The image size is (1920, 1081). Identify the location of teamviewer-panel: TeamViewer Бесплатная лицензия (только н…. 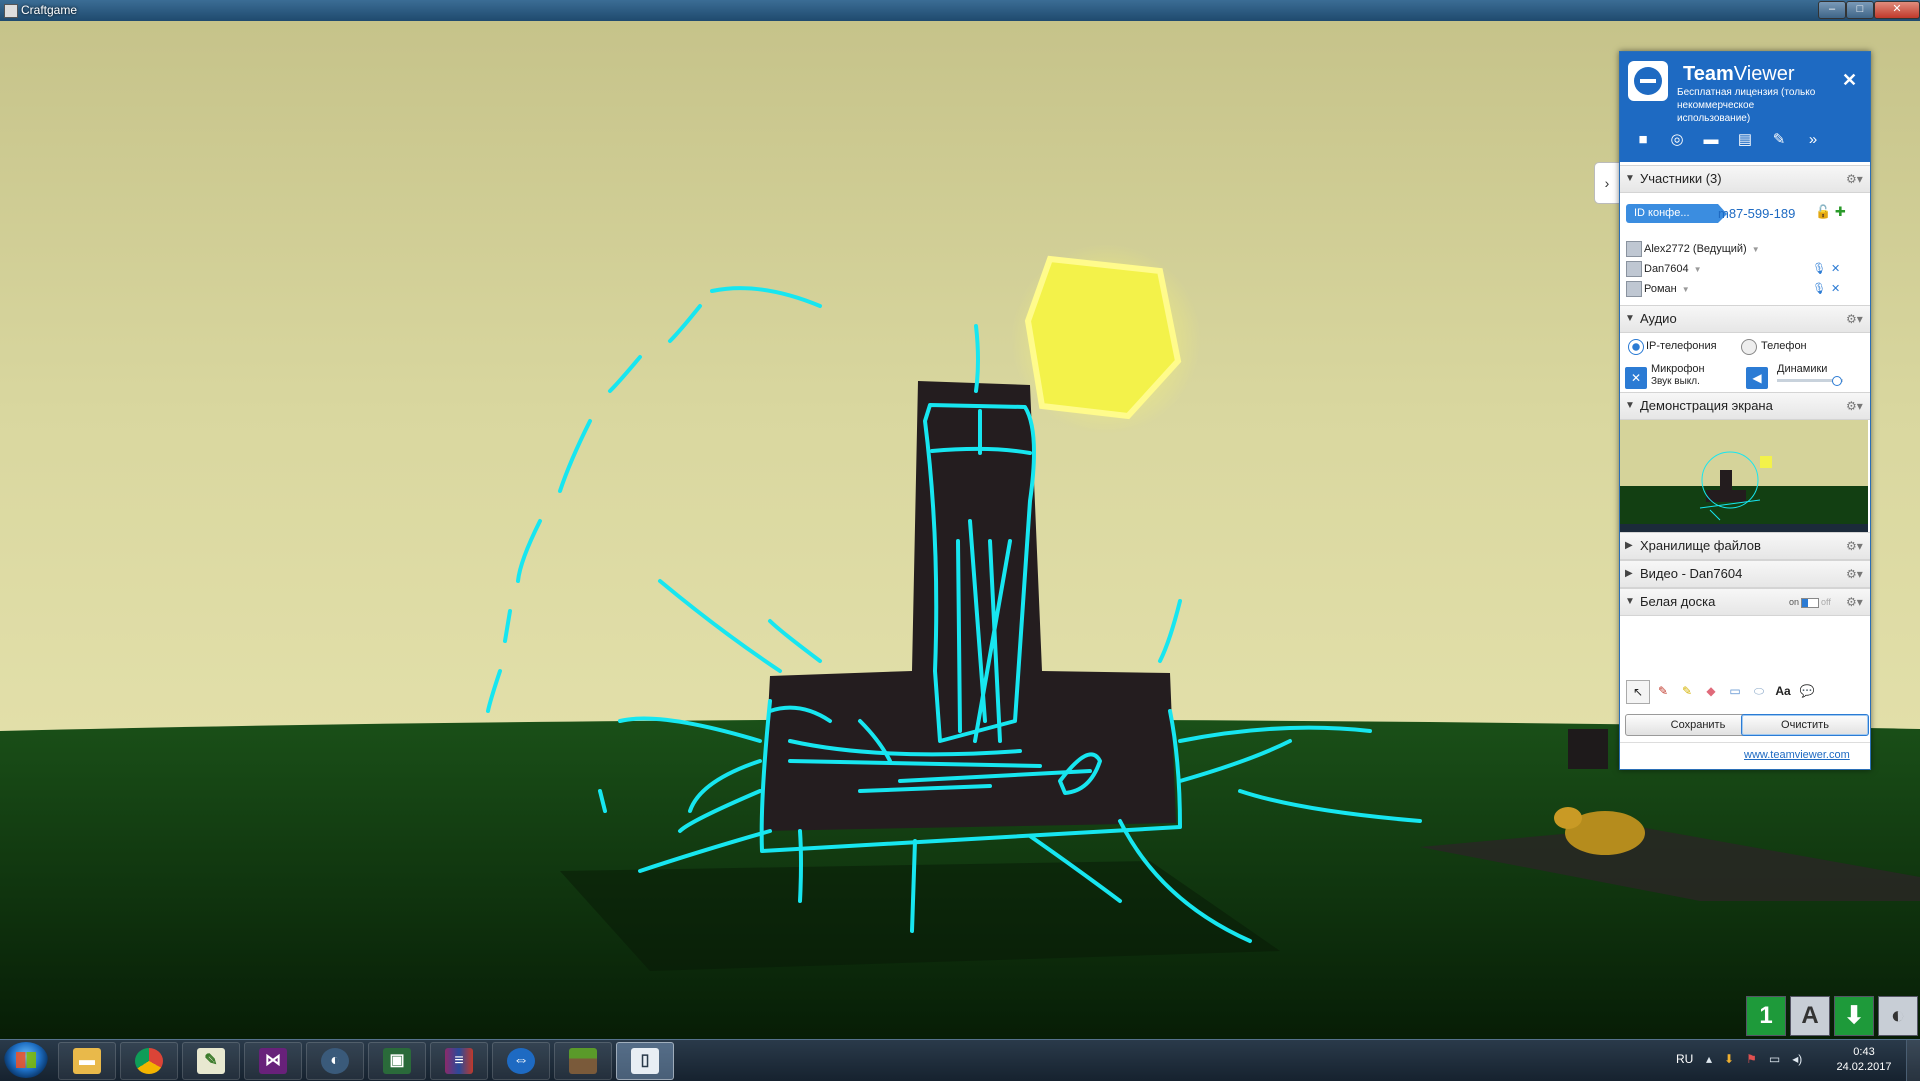
(1745, 410).